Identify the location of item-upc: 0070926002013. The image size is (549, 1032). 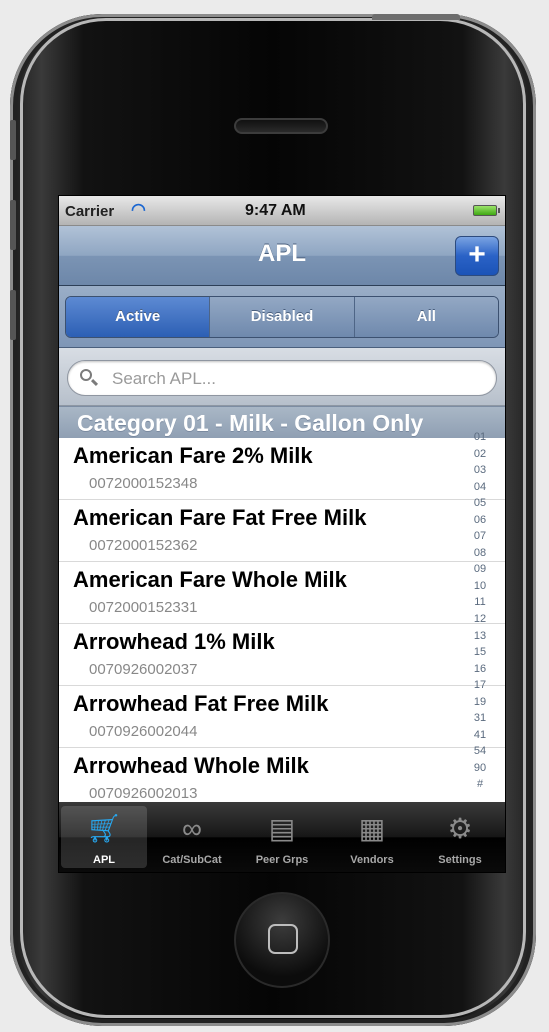
(143, 793).